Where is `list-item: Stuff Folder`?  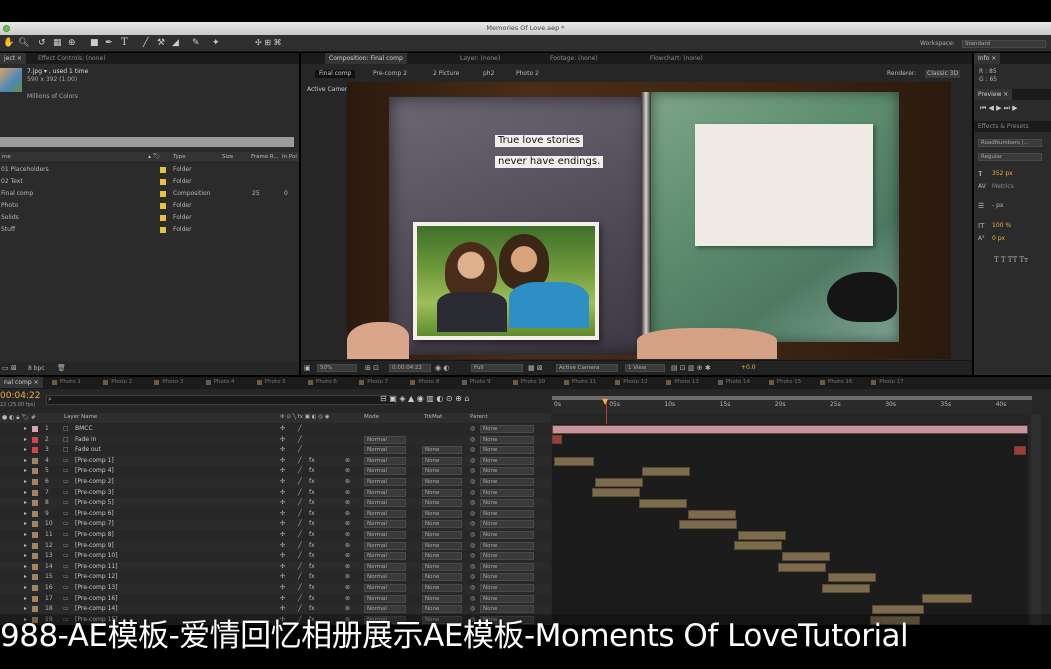 list-item: Stuff Folder is located at coordinates (149, 230).